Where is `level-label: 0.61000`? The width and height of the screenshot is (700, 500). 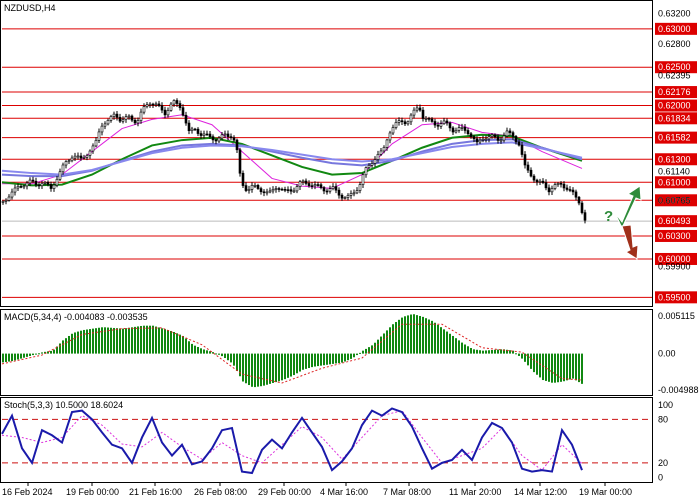
level-label: 0.61000 is located at coordinates (674, 182).